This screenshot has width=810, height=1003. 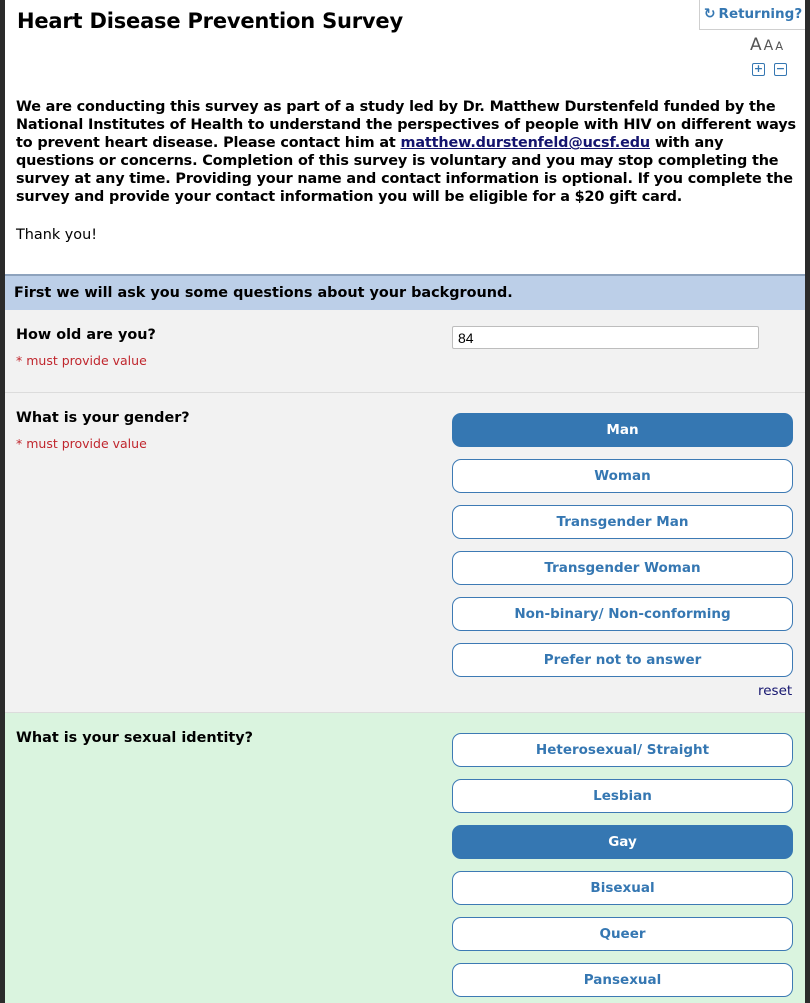 I want to click on gender-option: Transgender Woman, so click(x=622, y=568).